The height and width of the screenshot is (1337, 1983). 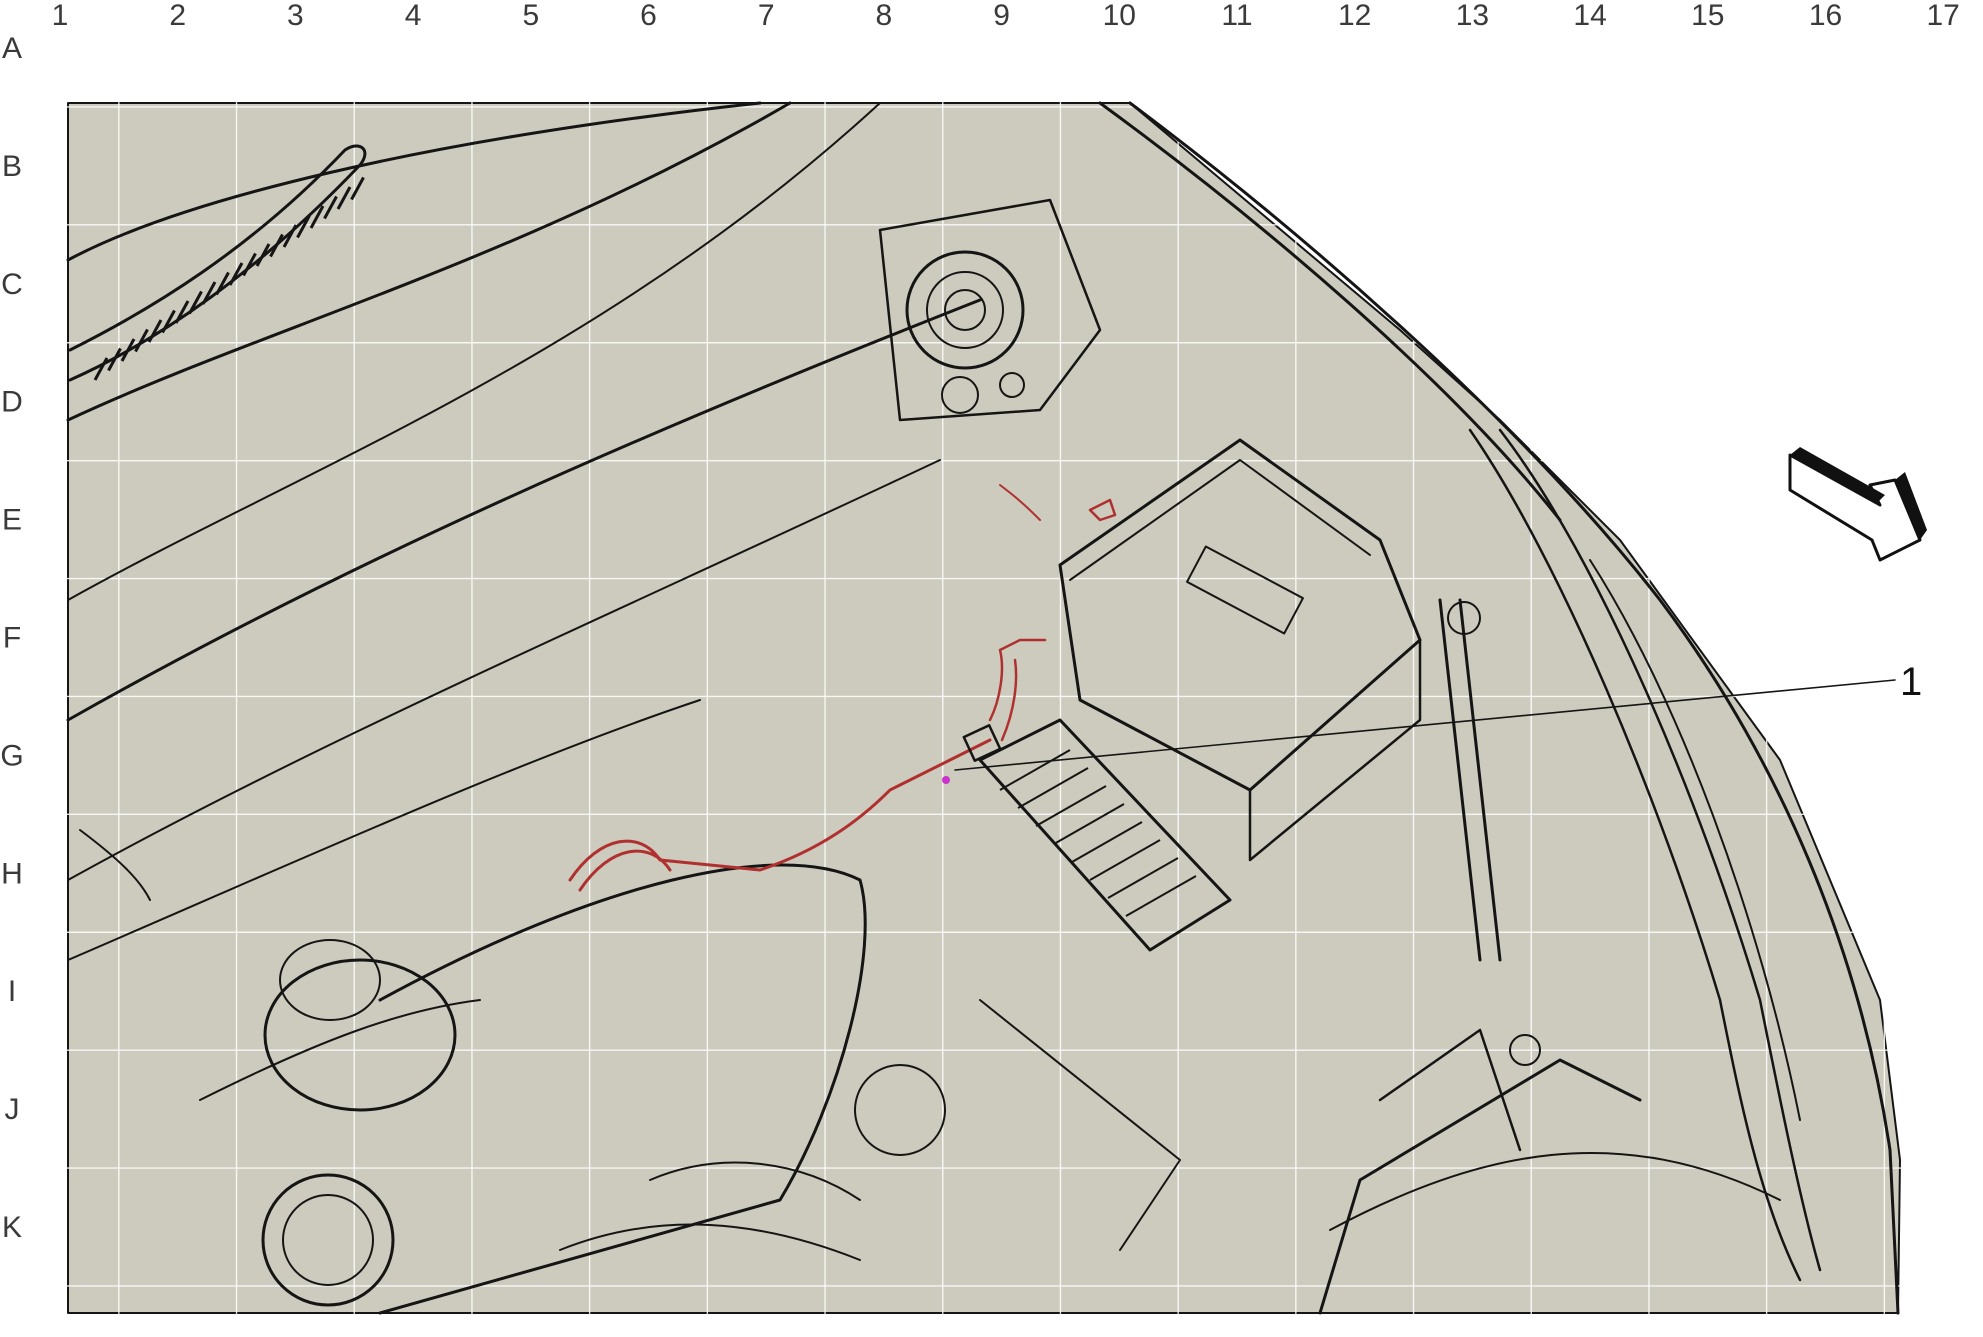 What do you see at coordinates (11, 684) in the screenshot?
I see `row-labels: ABCDEFGHIJKL` at bounding box center [11, 684].